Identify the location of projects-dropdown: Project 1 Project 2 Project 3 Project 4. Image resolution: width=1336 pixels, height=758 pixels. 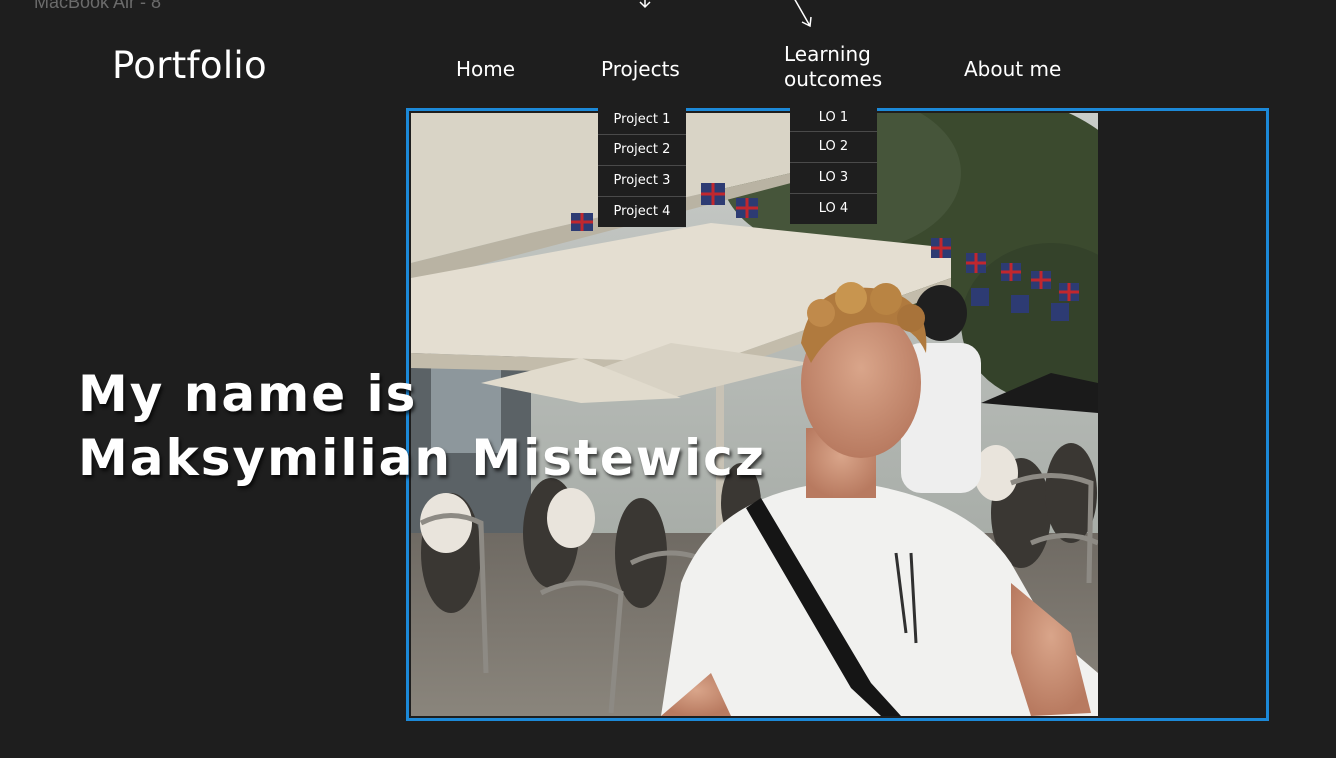
(642, 166).